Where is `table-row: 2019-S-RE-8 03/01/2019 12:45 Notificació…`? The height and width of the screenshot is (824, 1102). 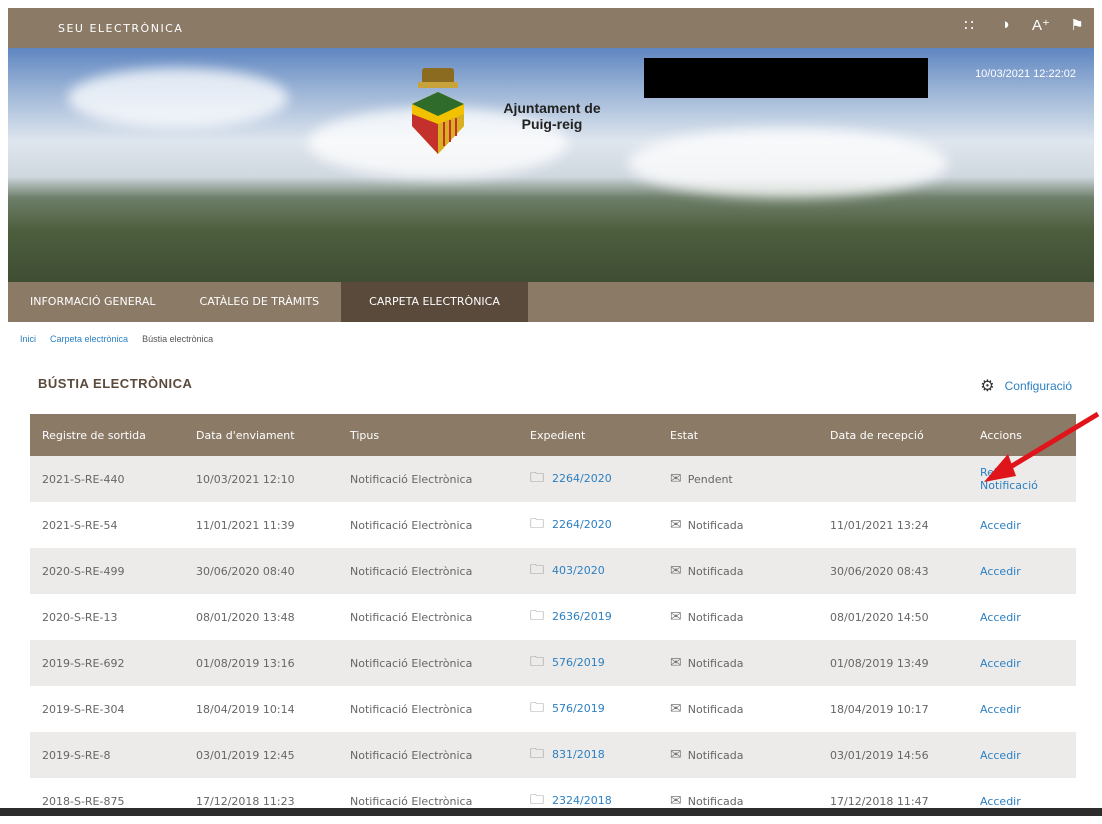
table-row: 2019-S-RE-8 03/01/2019 12:45 Notificació… is located at coordinates (553, 755).